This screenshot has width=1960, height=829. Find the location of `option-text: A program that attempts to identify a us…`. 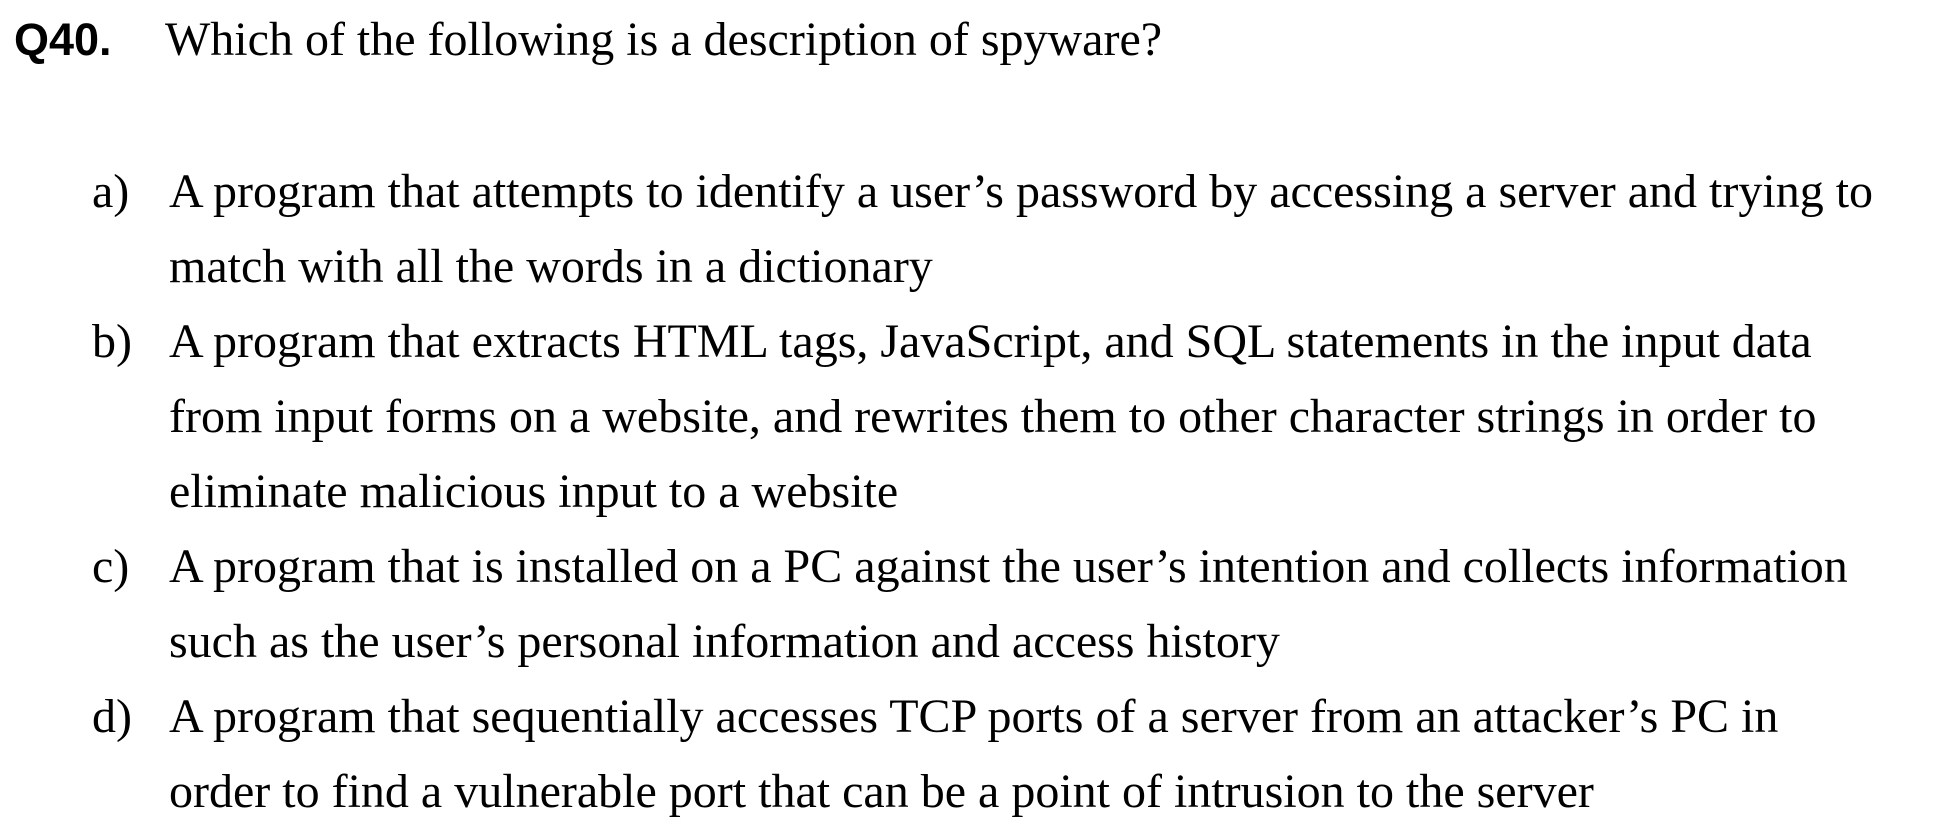

option-text: A program that attempts to identify a us… is located at coordinates (1021, 229).